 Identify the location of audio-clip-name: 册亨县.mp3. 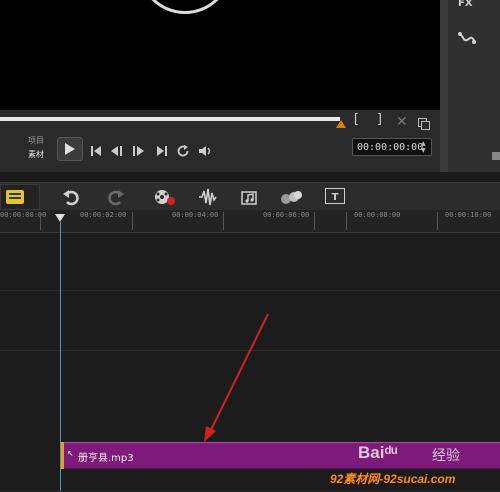
(106, 458).